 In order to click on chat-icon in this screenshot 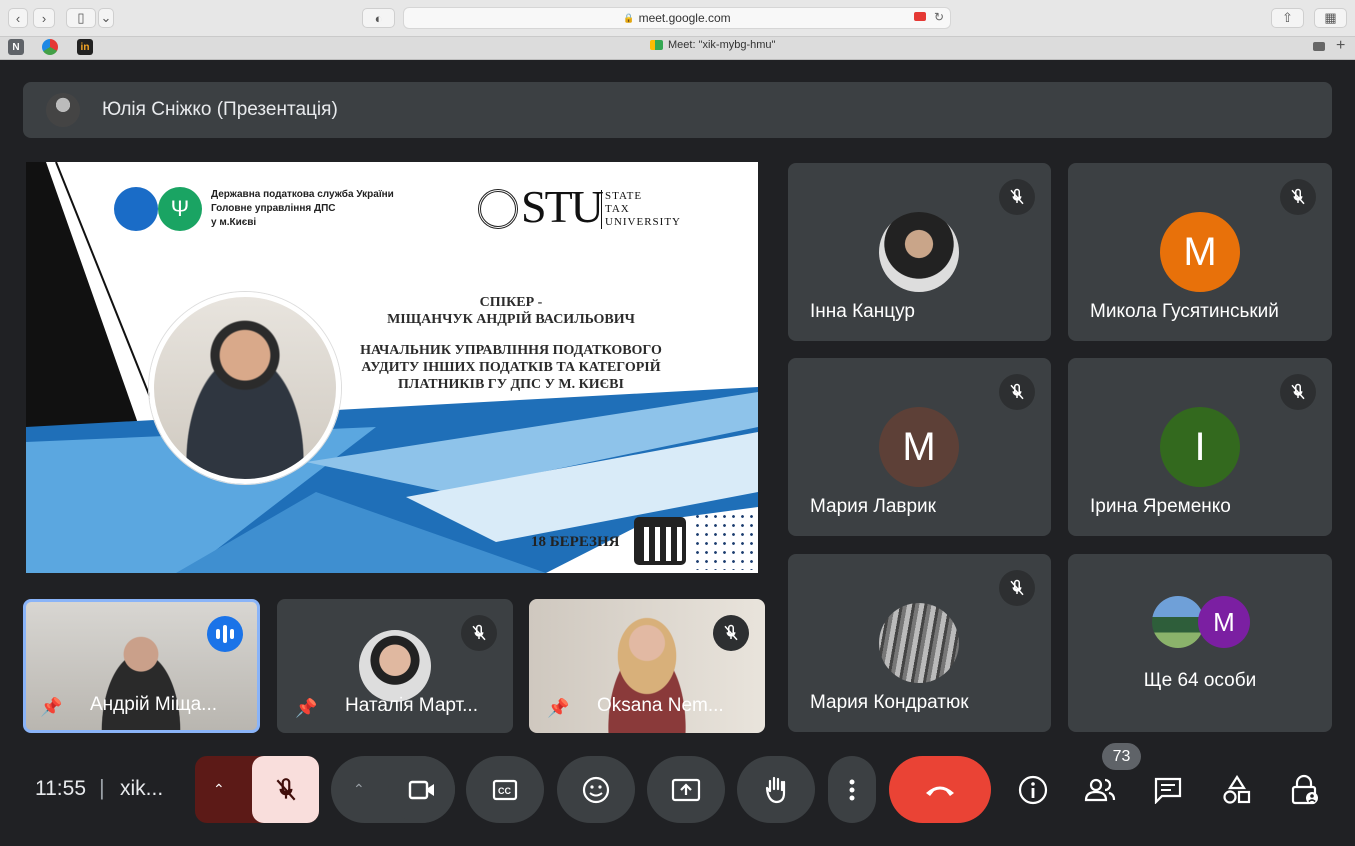, I will do `click(1168, 790)`.